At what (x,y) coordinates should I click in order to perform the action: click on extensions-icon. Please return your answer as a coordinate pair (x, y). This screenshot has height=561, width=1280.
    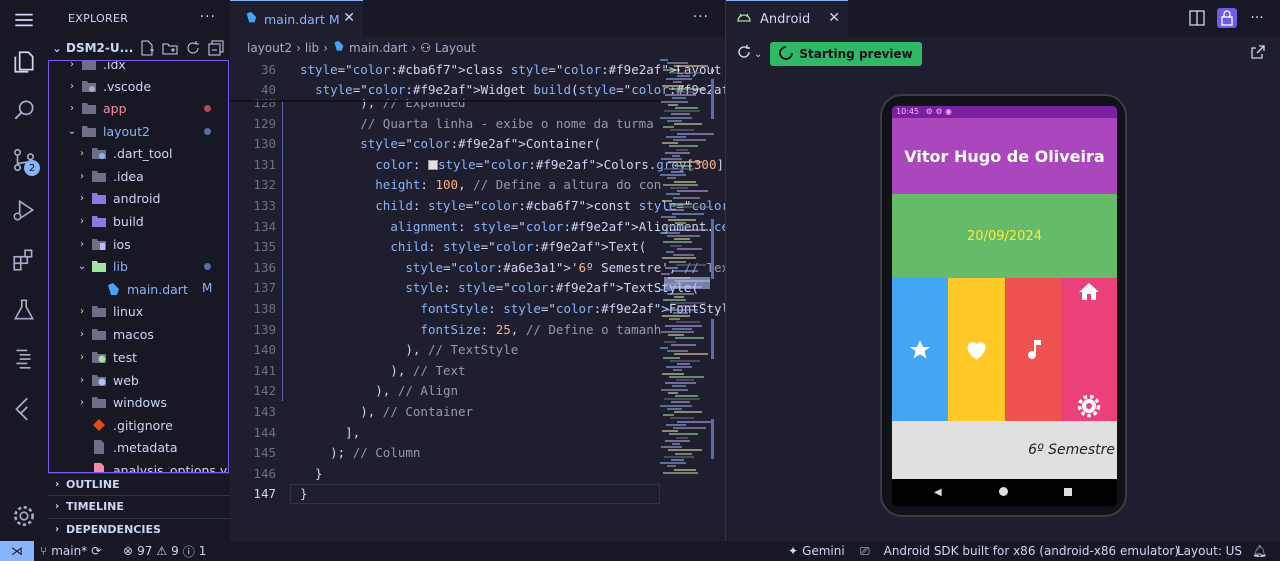
    Looking at the image, I should click on (24, 260).